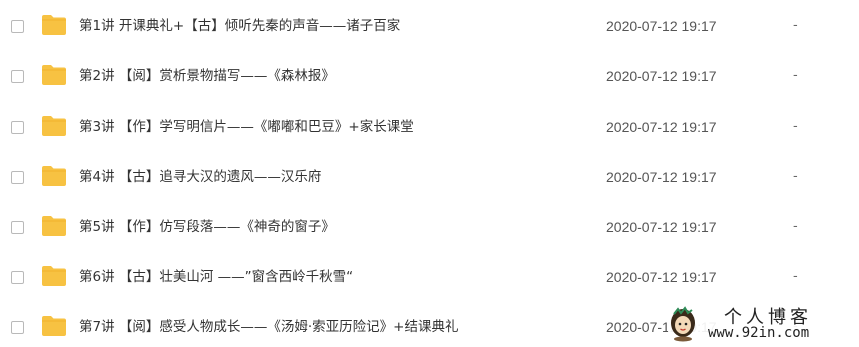 This screenshot has width=859, height=347. I want to click on file-name: 第2讲 【阅】赏析景物描写——《森林报》, so click(207, 76).